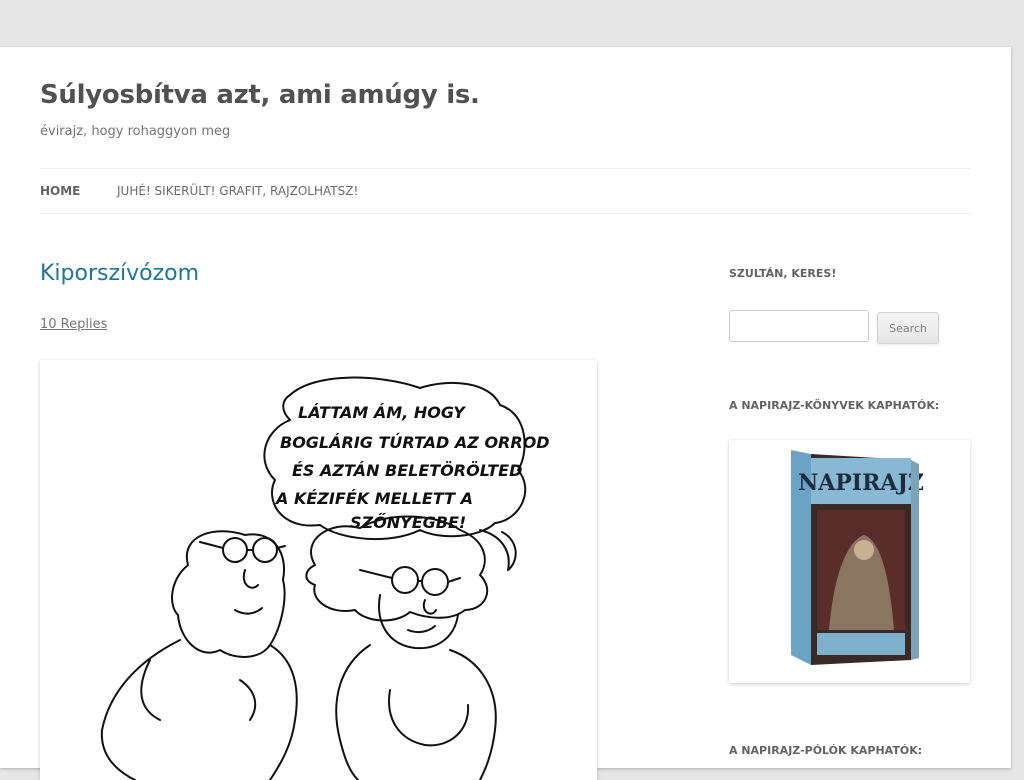 Image resolution: width=1024 pixels, height=780 pixels. Describe the element at coordinates (415, 442) in the screenshot. I see `bubble-line-2: BOGLÁRIG TÚRTAD AZ ORROD` at that location.